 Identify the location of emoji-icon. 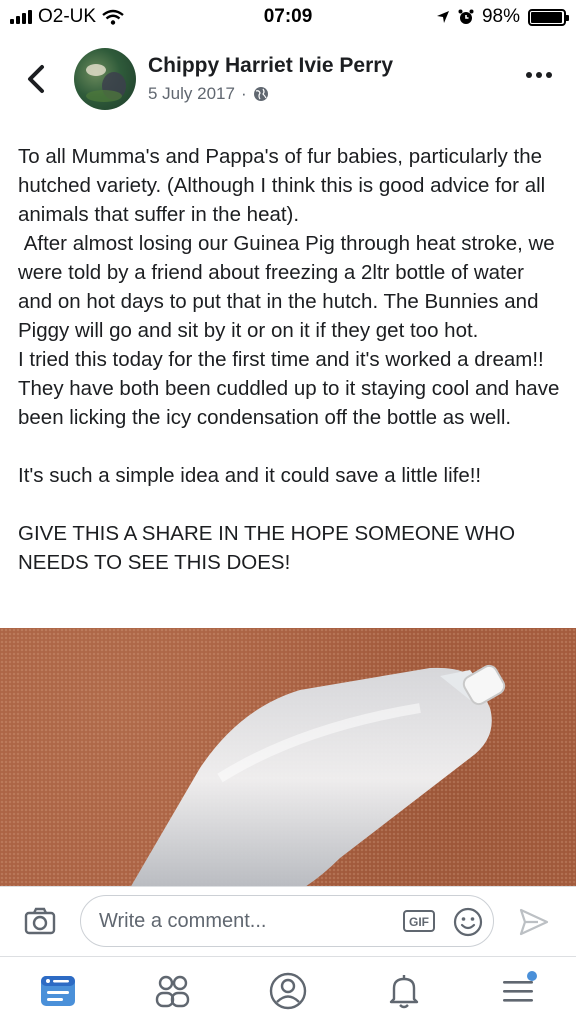
(468, 922).